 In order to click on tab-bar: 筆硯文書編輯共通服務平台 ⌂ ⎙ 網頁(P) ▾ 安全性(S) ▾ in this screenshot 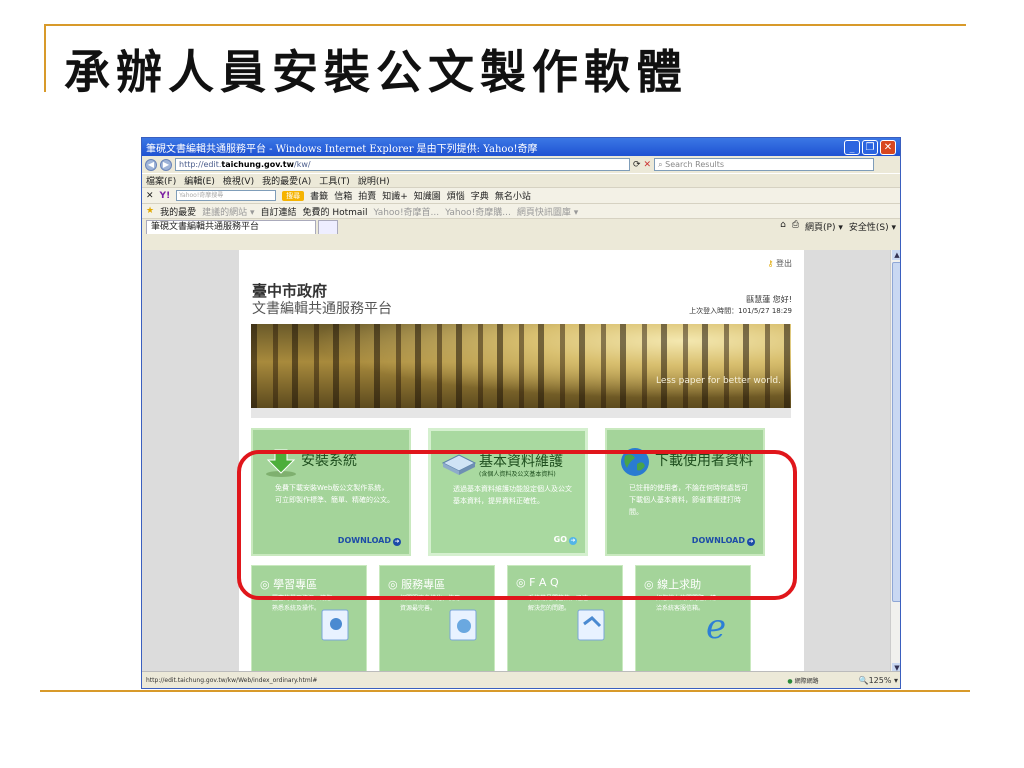, I will do `click(521, 226)`.